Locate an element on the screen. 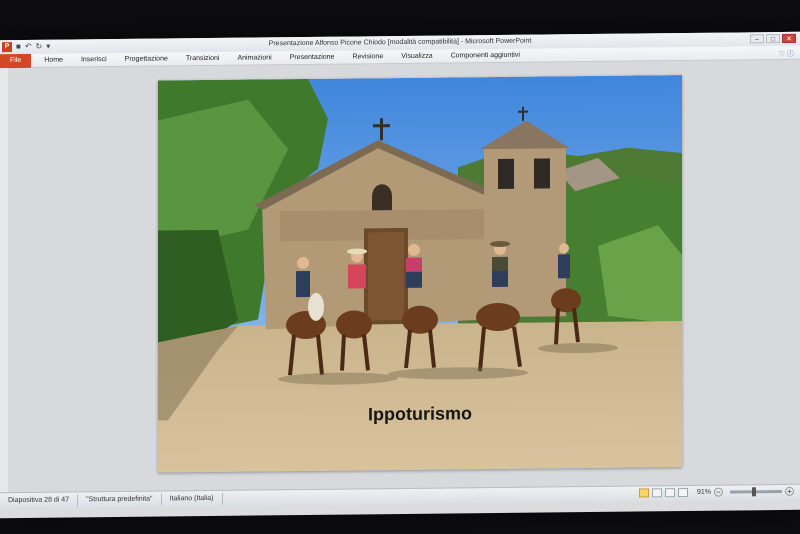 Image resolution: width=800 pixels, height=534 pixels. tab-animazioni: Animazioni is located at coordinates (254, 58).